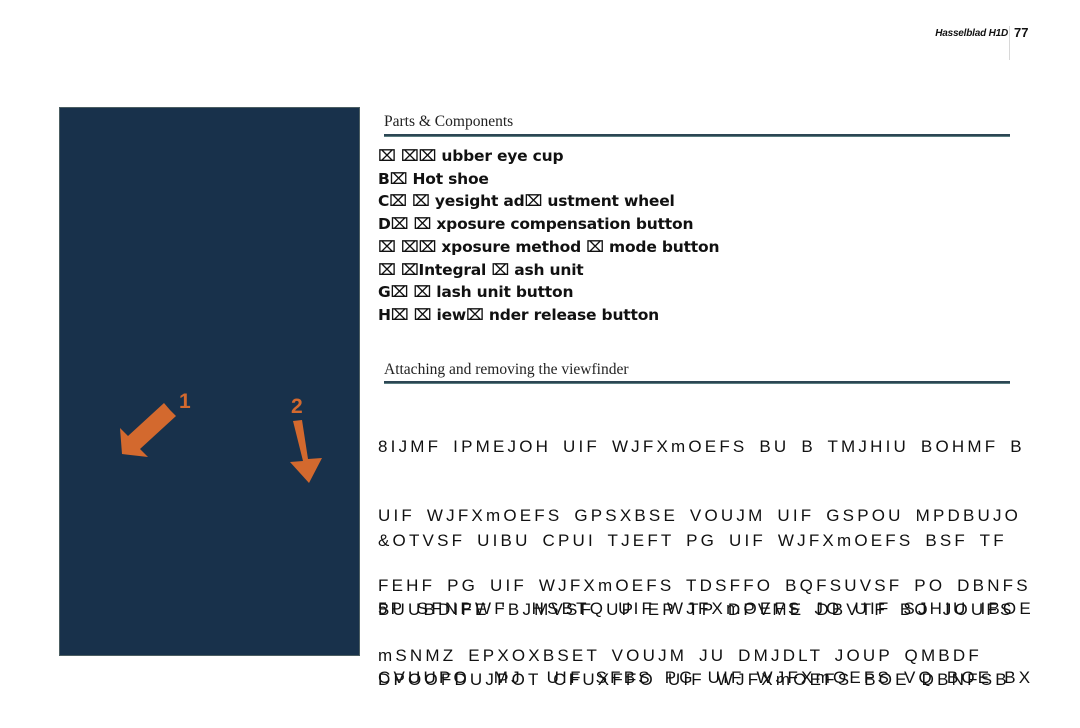  Describe the element at coordinates (481, 269) in the screenshot. I see `parts-list-item: ⌧ ⌧Integral ⌧ ash unit` at that location.